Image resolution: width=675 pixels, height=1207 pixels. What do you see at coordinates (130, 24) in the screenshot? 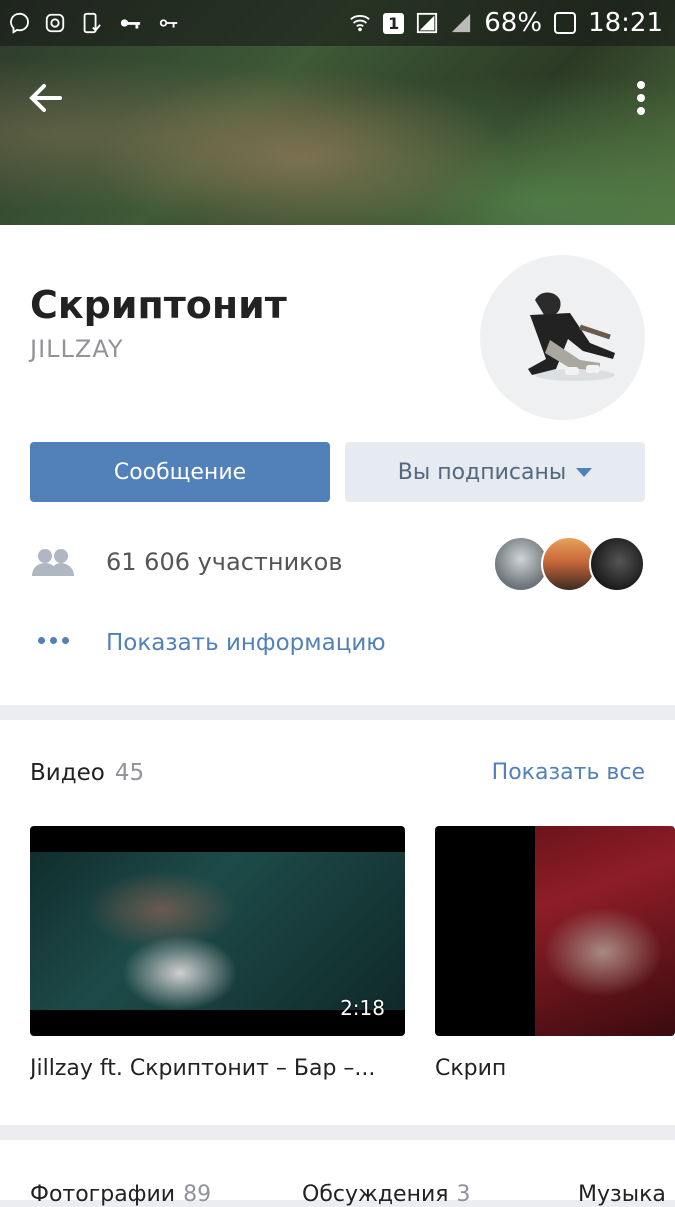
I see `key-icon` at bounding box center [130, 24].